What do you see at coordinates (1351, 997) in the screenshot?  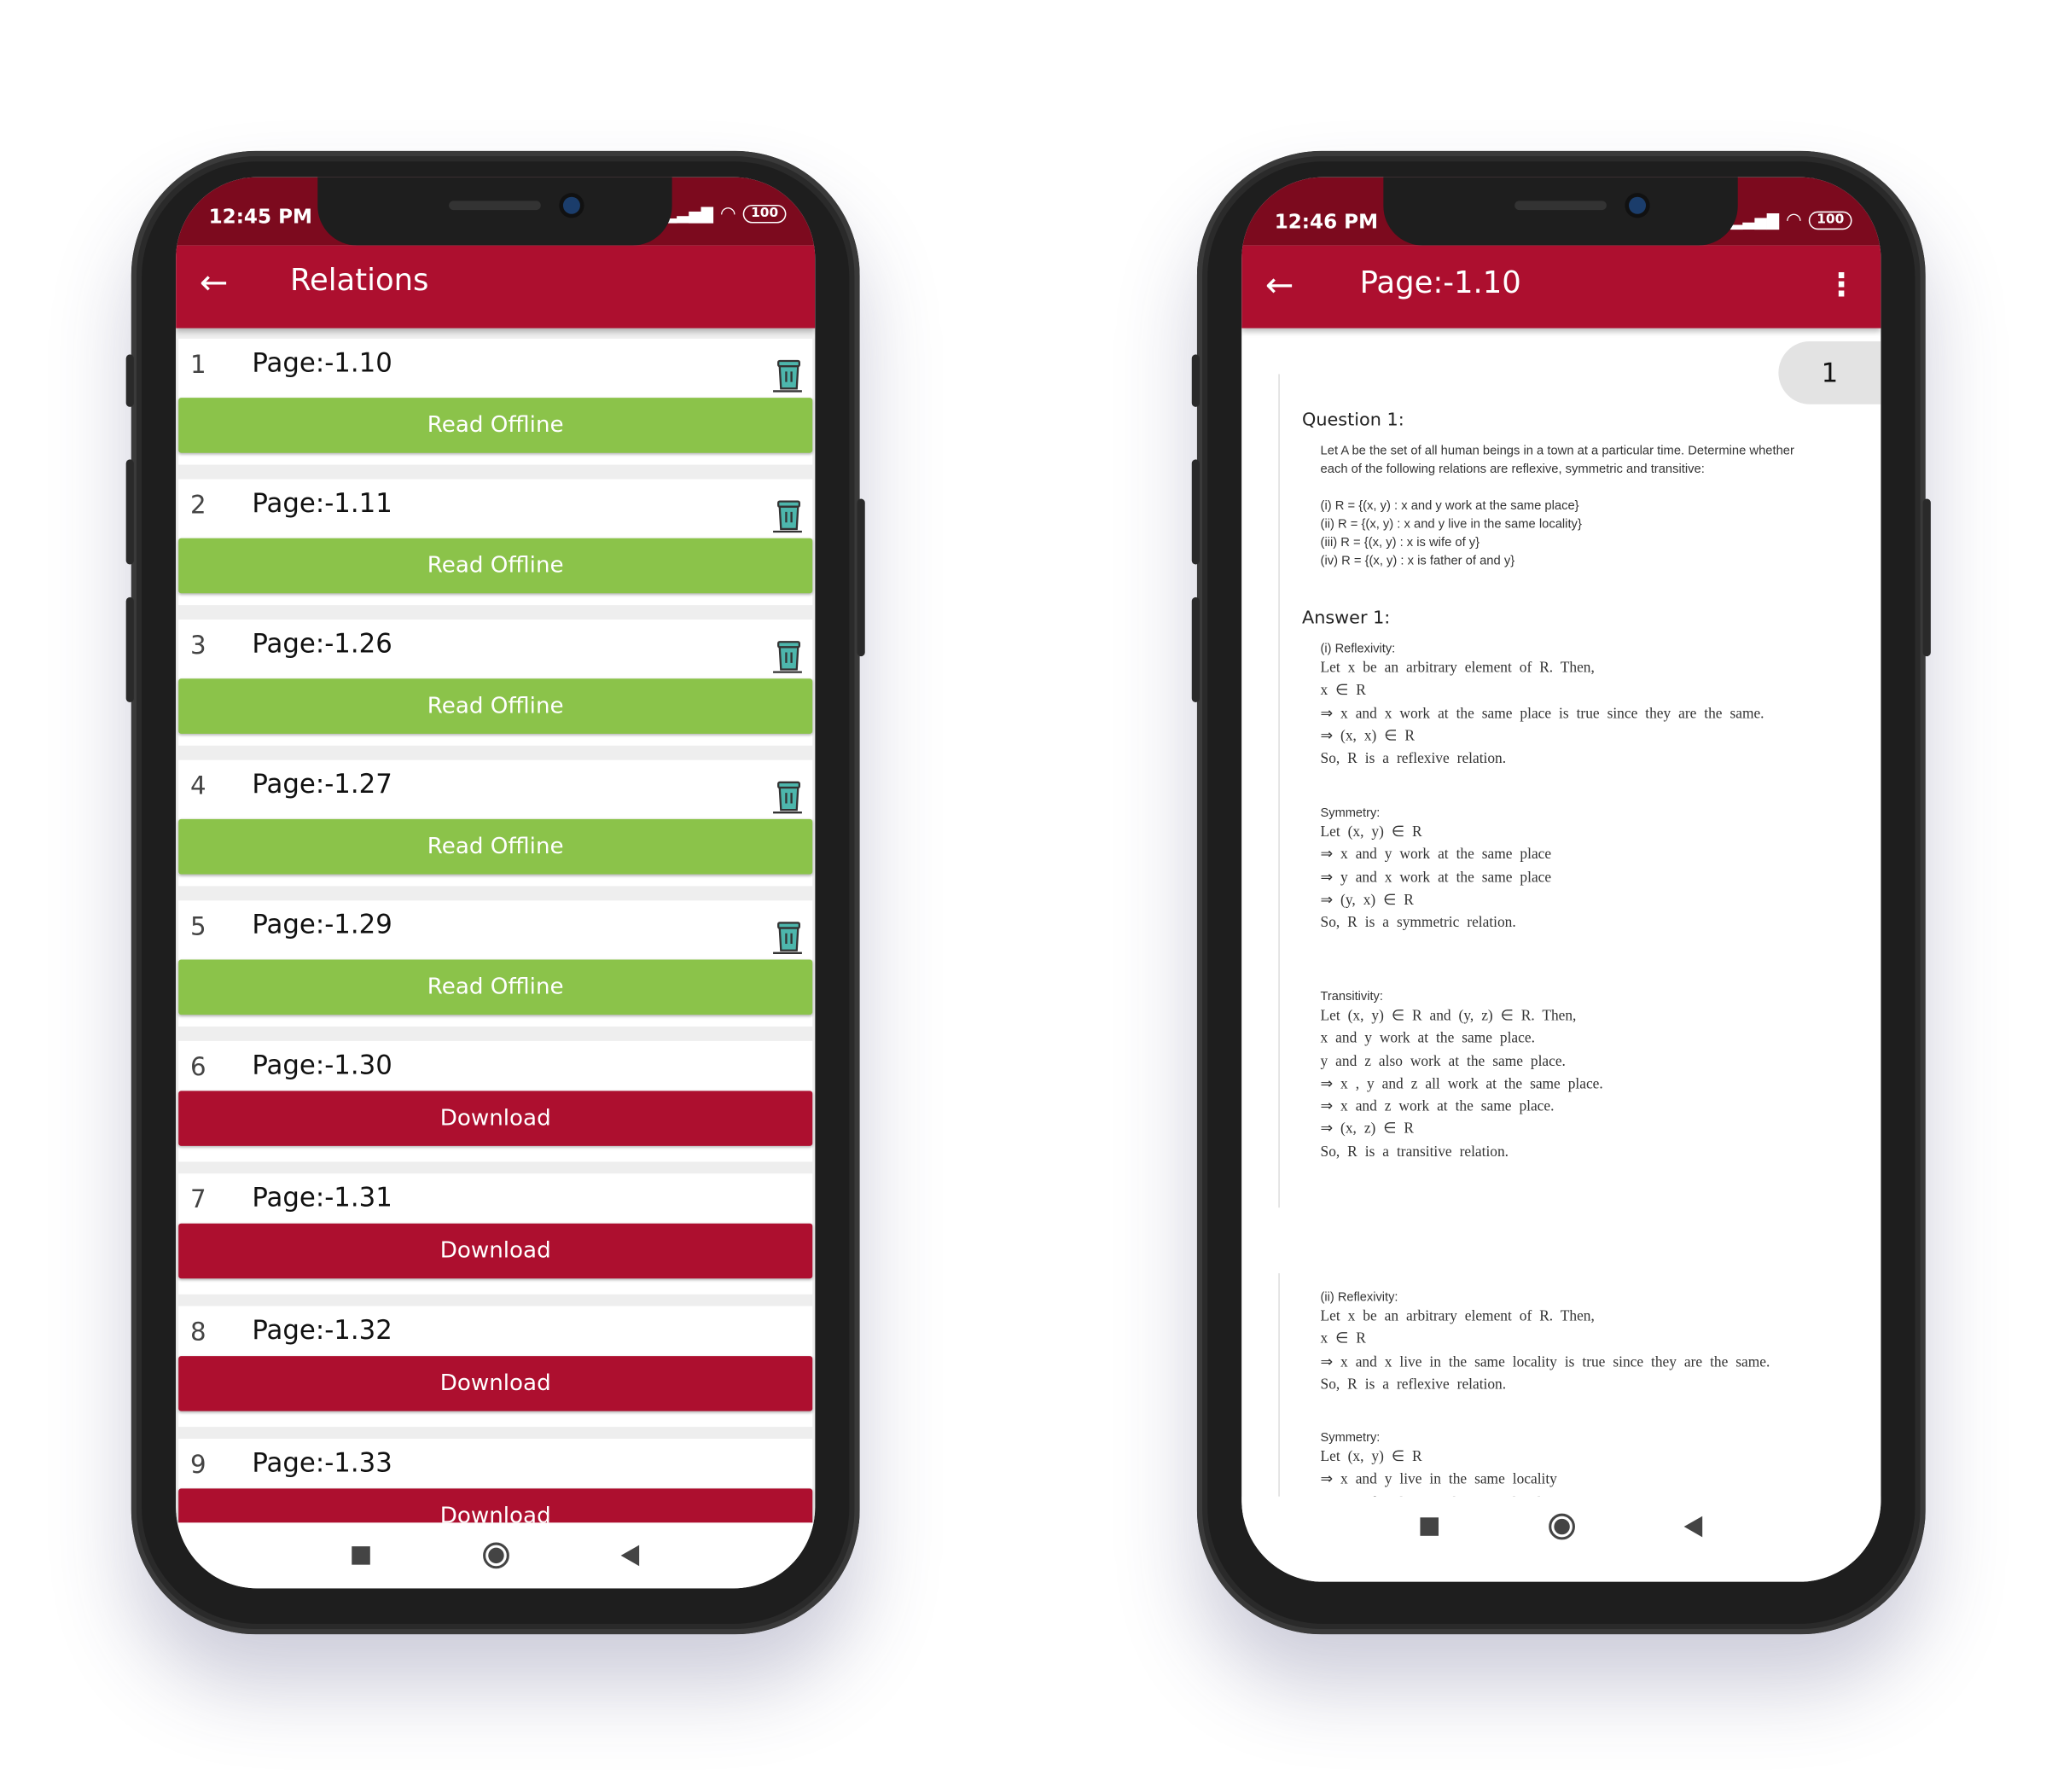 I see `section-label: Transitivity:` at bounding box center [1351, 997].